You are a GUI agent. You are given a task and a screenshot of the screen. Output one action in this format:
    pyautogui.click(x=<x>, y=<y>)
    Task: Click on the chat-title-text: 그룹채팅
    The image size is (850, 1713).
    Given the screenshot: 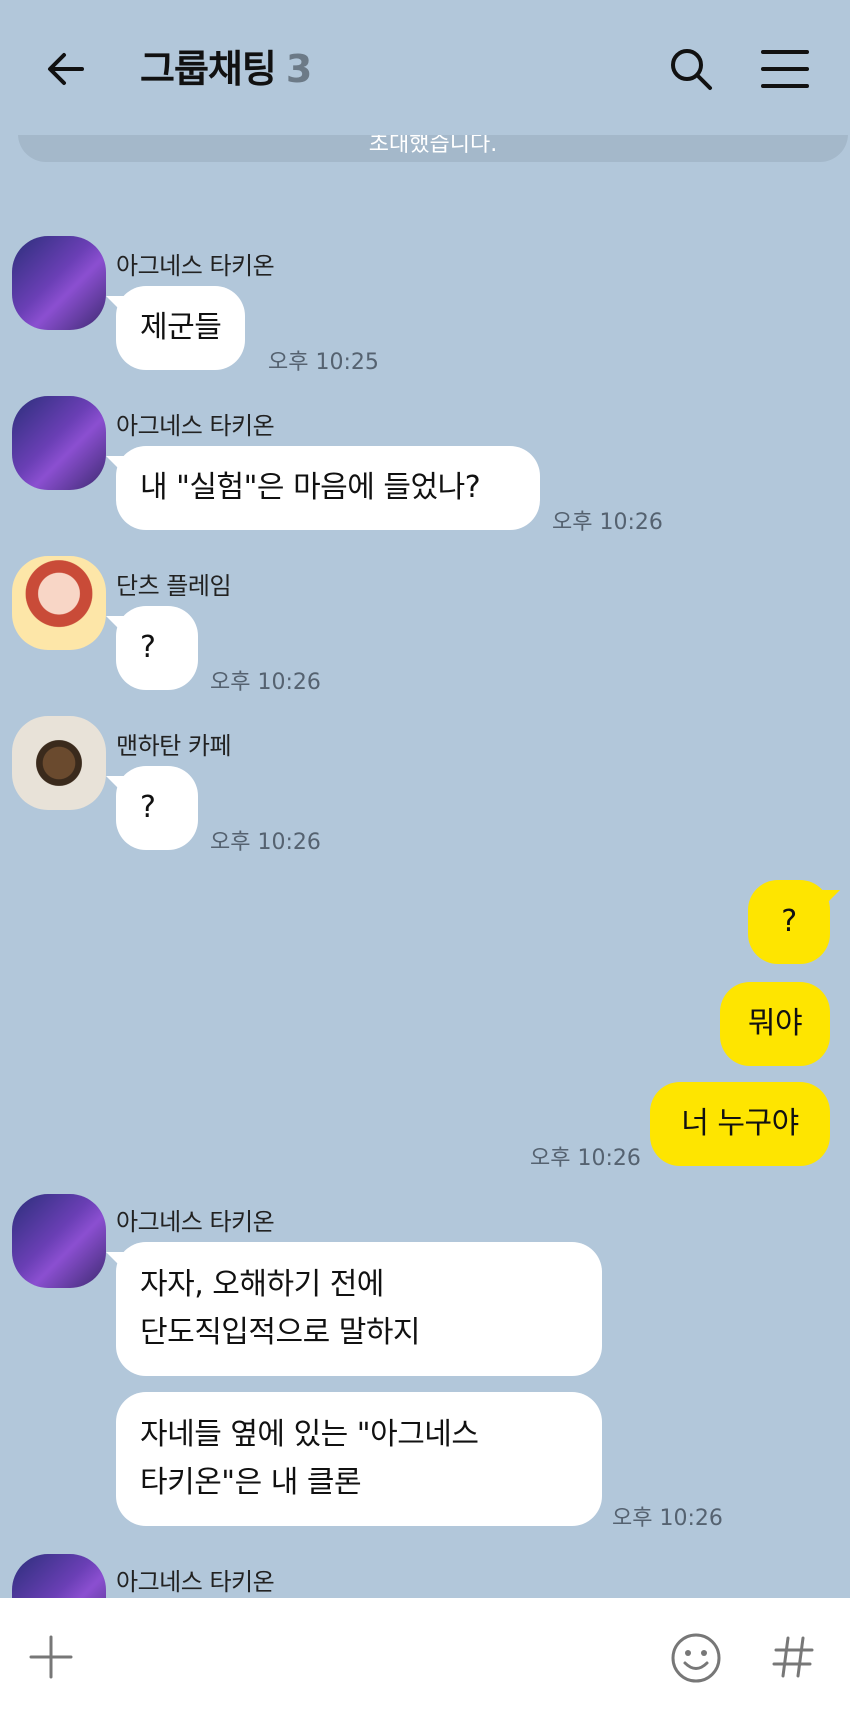 What is the action you would take?
    pyautogui.click(x=208, y=69)
    